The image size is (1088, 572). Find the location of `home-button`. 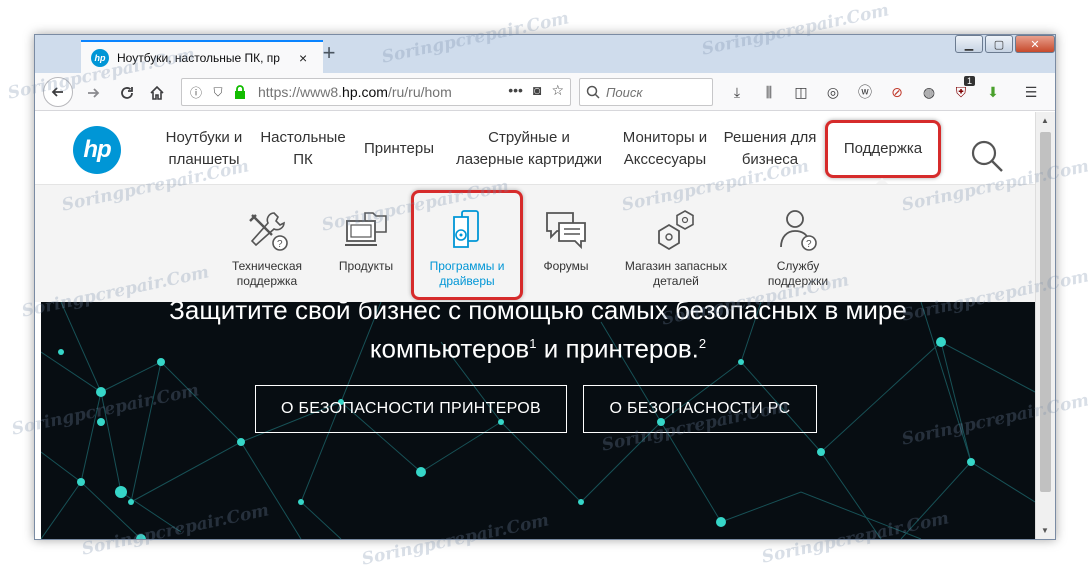

home-button is located at coordinates (157, 93).